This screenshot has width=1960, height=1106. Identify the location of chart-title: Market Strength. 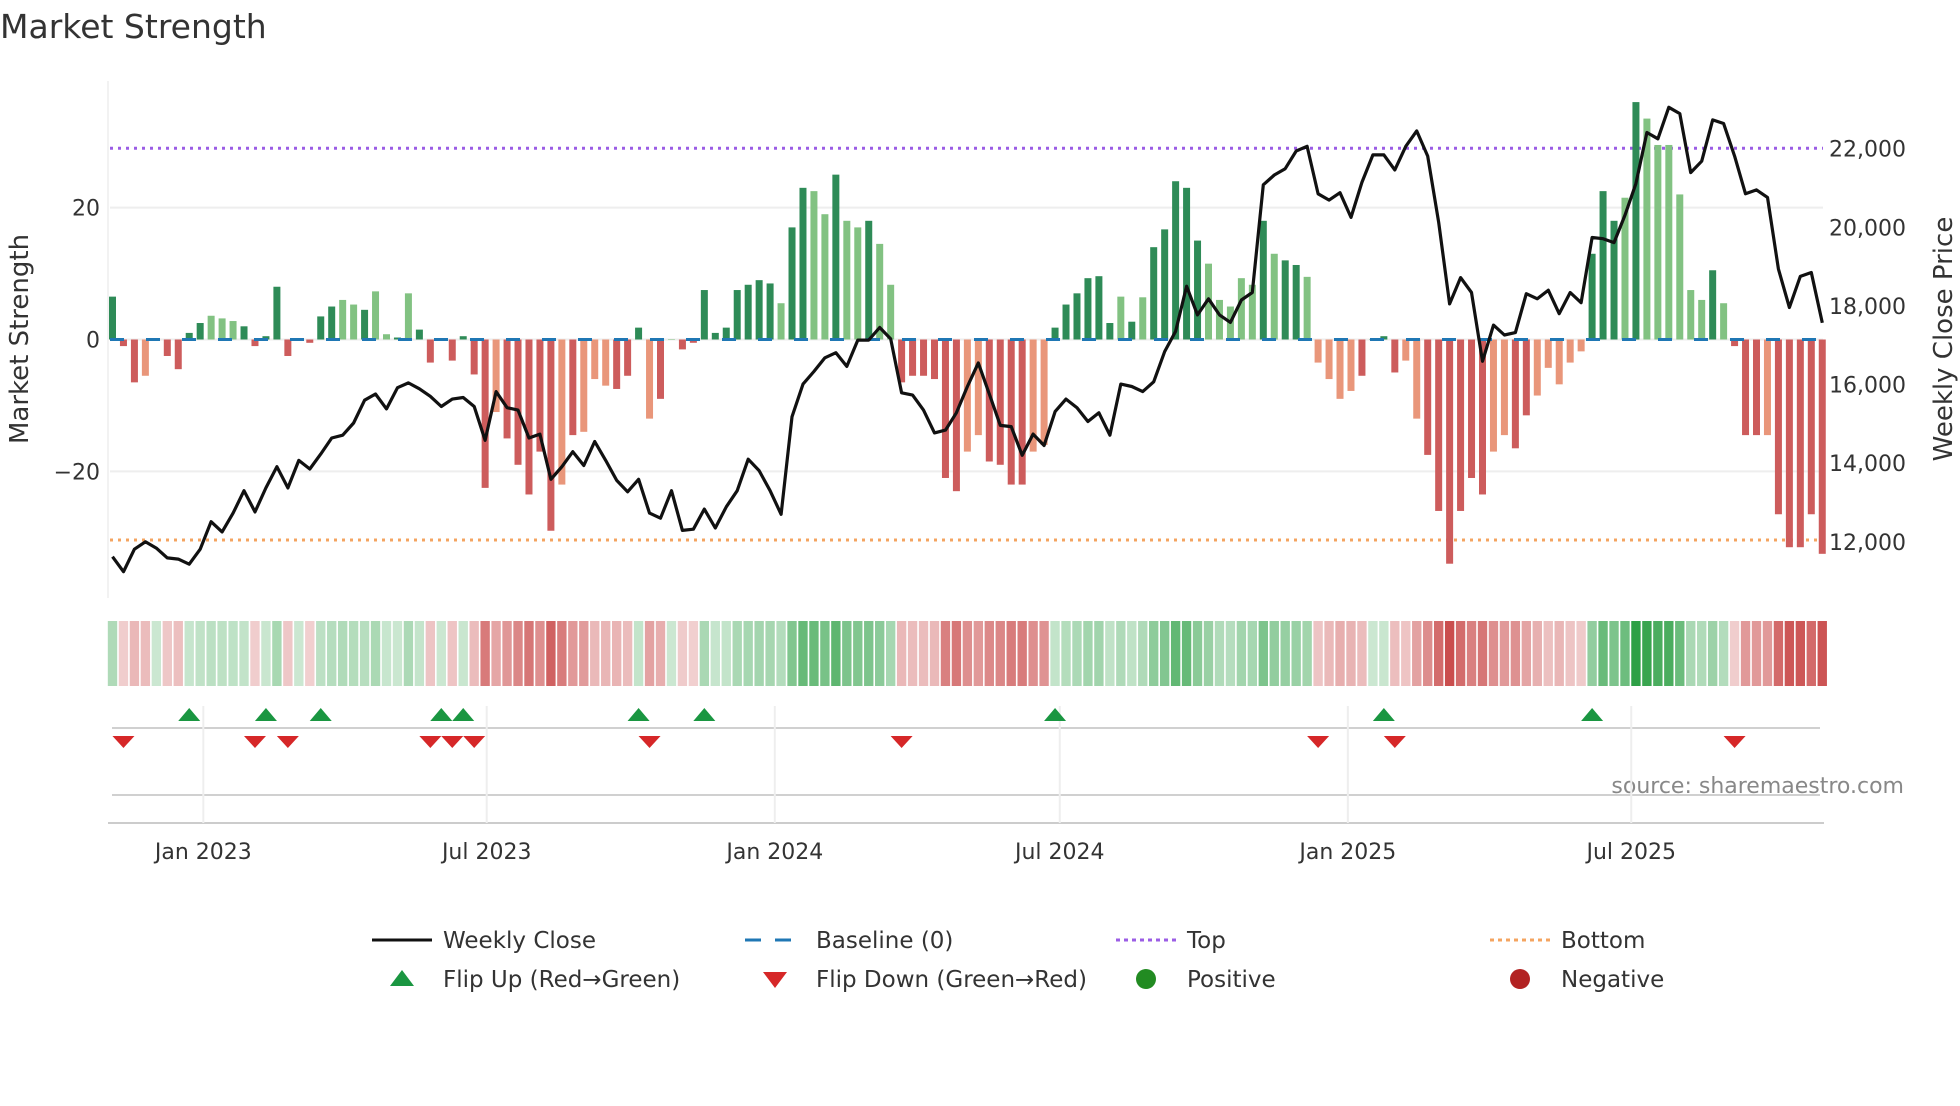
(133, 26).